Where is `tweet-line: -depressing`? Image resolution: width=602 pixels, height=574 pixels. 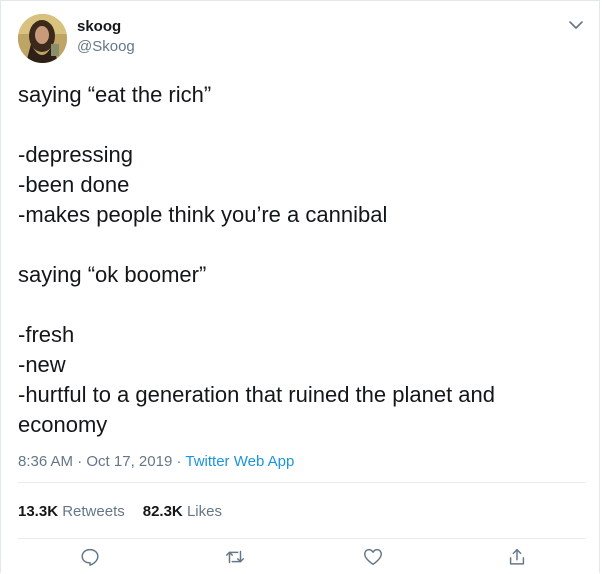 tweet-line: -depressing is located at coordinates (75, 154).